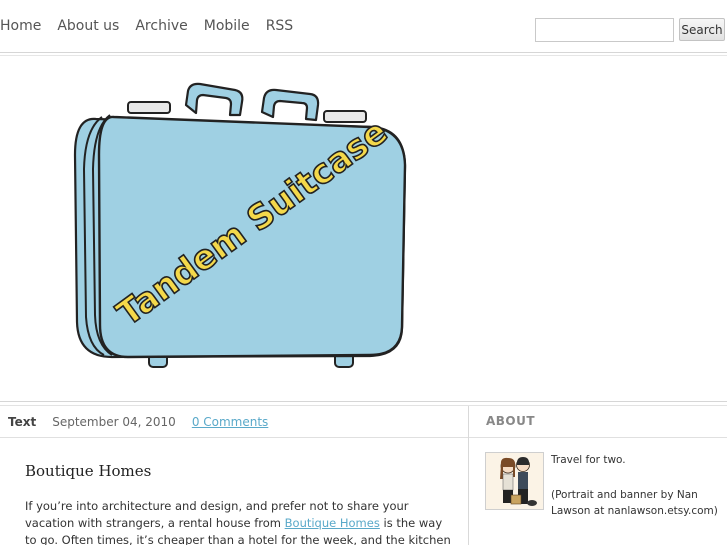  I want to click on search-button: Search, so click(702, 29).